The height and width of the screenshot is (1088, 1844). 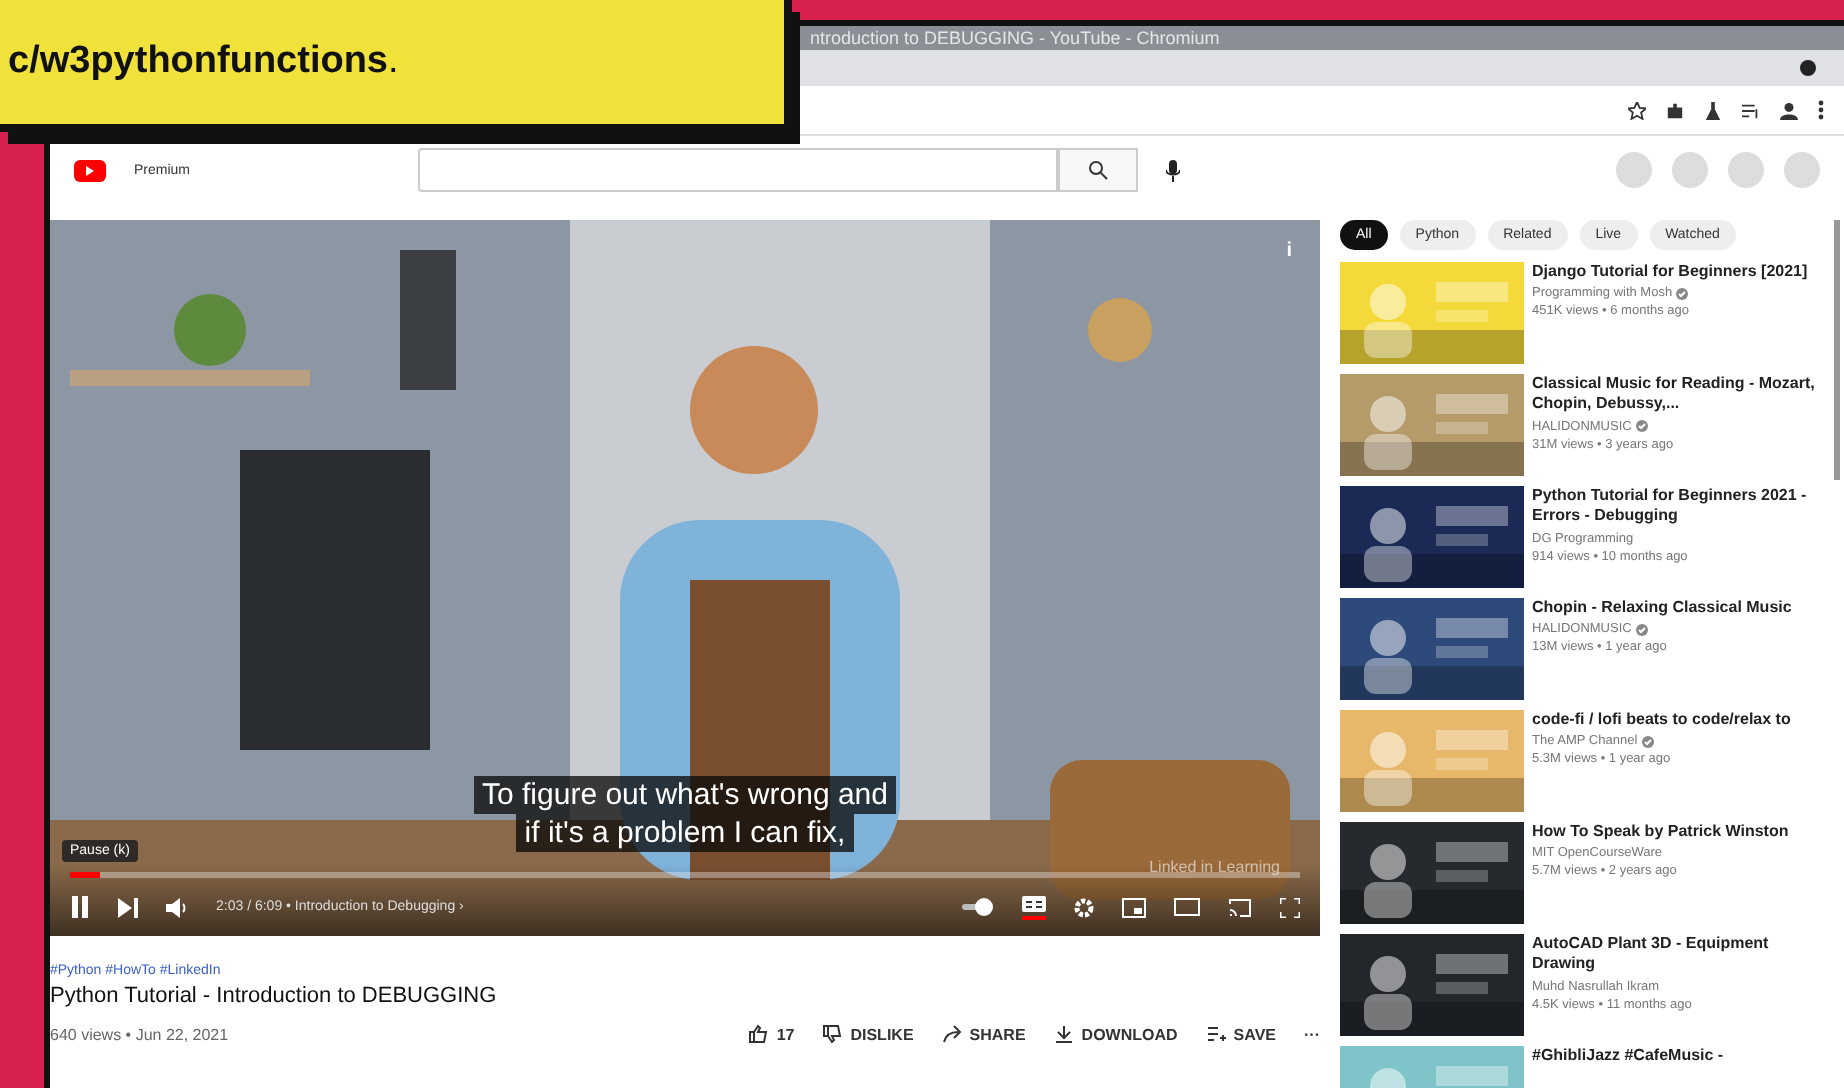 What do you see at coordinates (90, 170) in the screenshot?
I see `play-logo-icon` at bounding box center [90, 170].